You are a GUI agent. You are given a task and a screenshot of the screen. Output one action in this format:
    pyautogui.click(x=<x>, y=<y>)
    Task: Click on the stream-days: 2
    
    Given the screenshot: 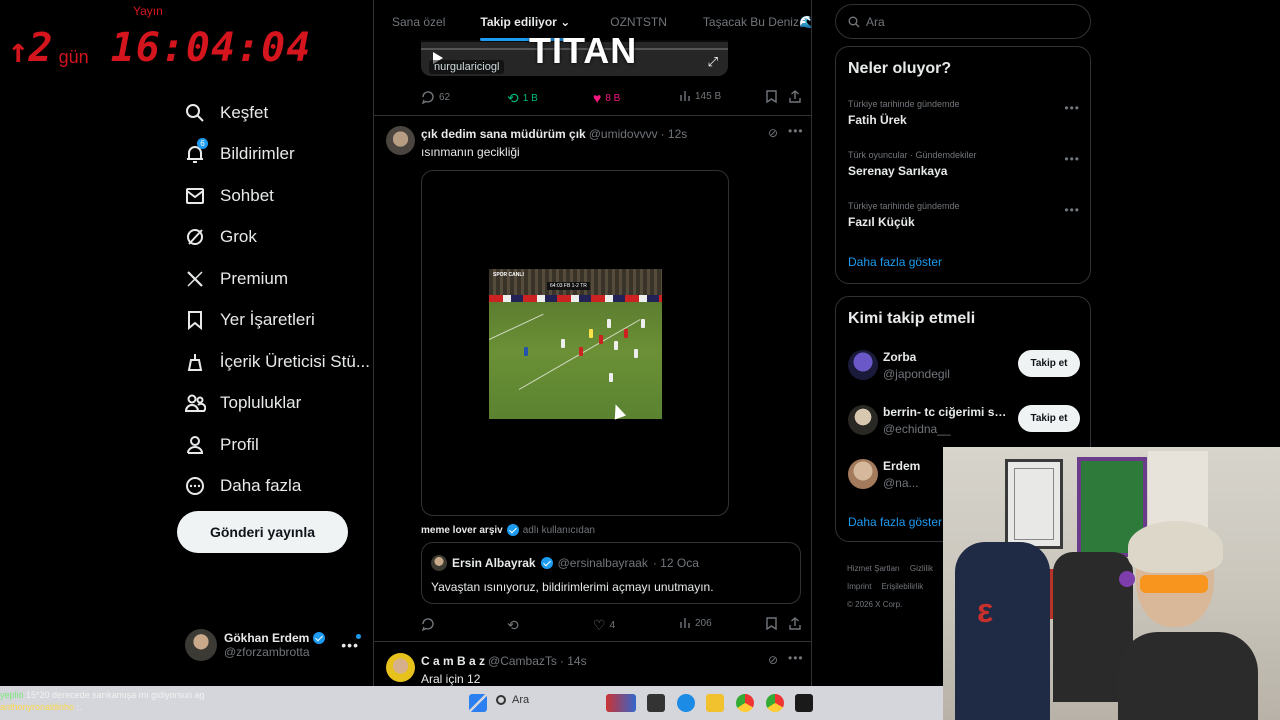 What is the action you would take?
    pyautogui.click(x=40, y=48)
    